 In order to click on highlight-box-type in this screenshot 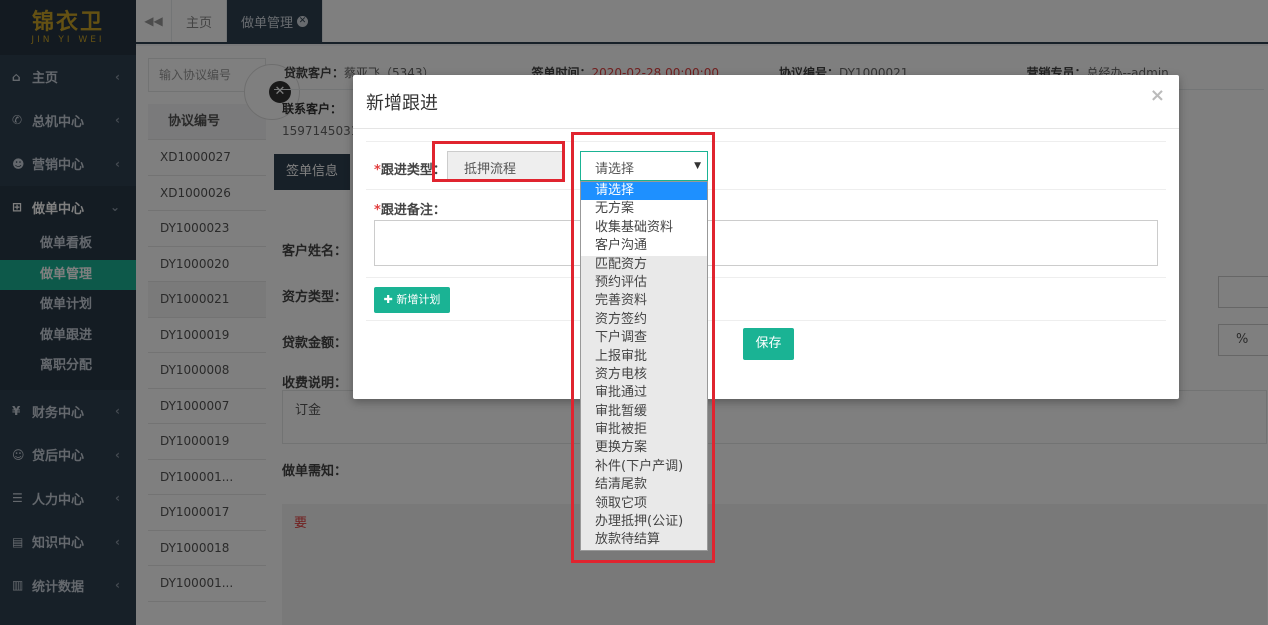, I will do `click(498, 161)`.